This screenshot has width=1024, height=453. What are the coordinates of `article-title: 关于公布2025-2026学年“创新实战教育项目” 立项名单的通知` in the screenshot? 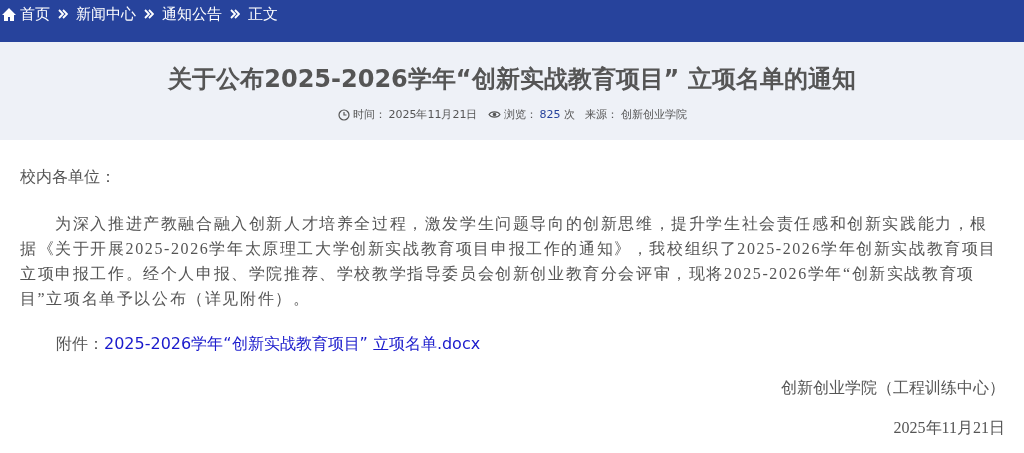 It's located at (512, 79).